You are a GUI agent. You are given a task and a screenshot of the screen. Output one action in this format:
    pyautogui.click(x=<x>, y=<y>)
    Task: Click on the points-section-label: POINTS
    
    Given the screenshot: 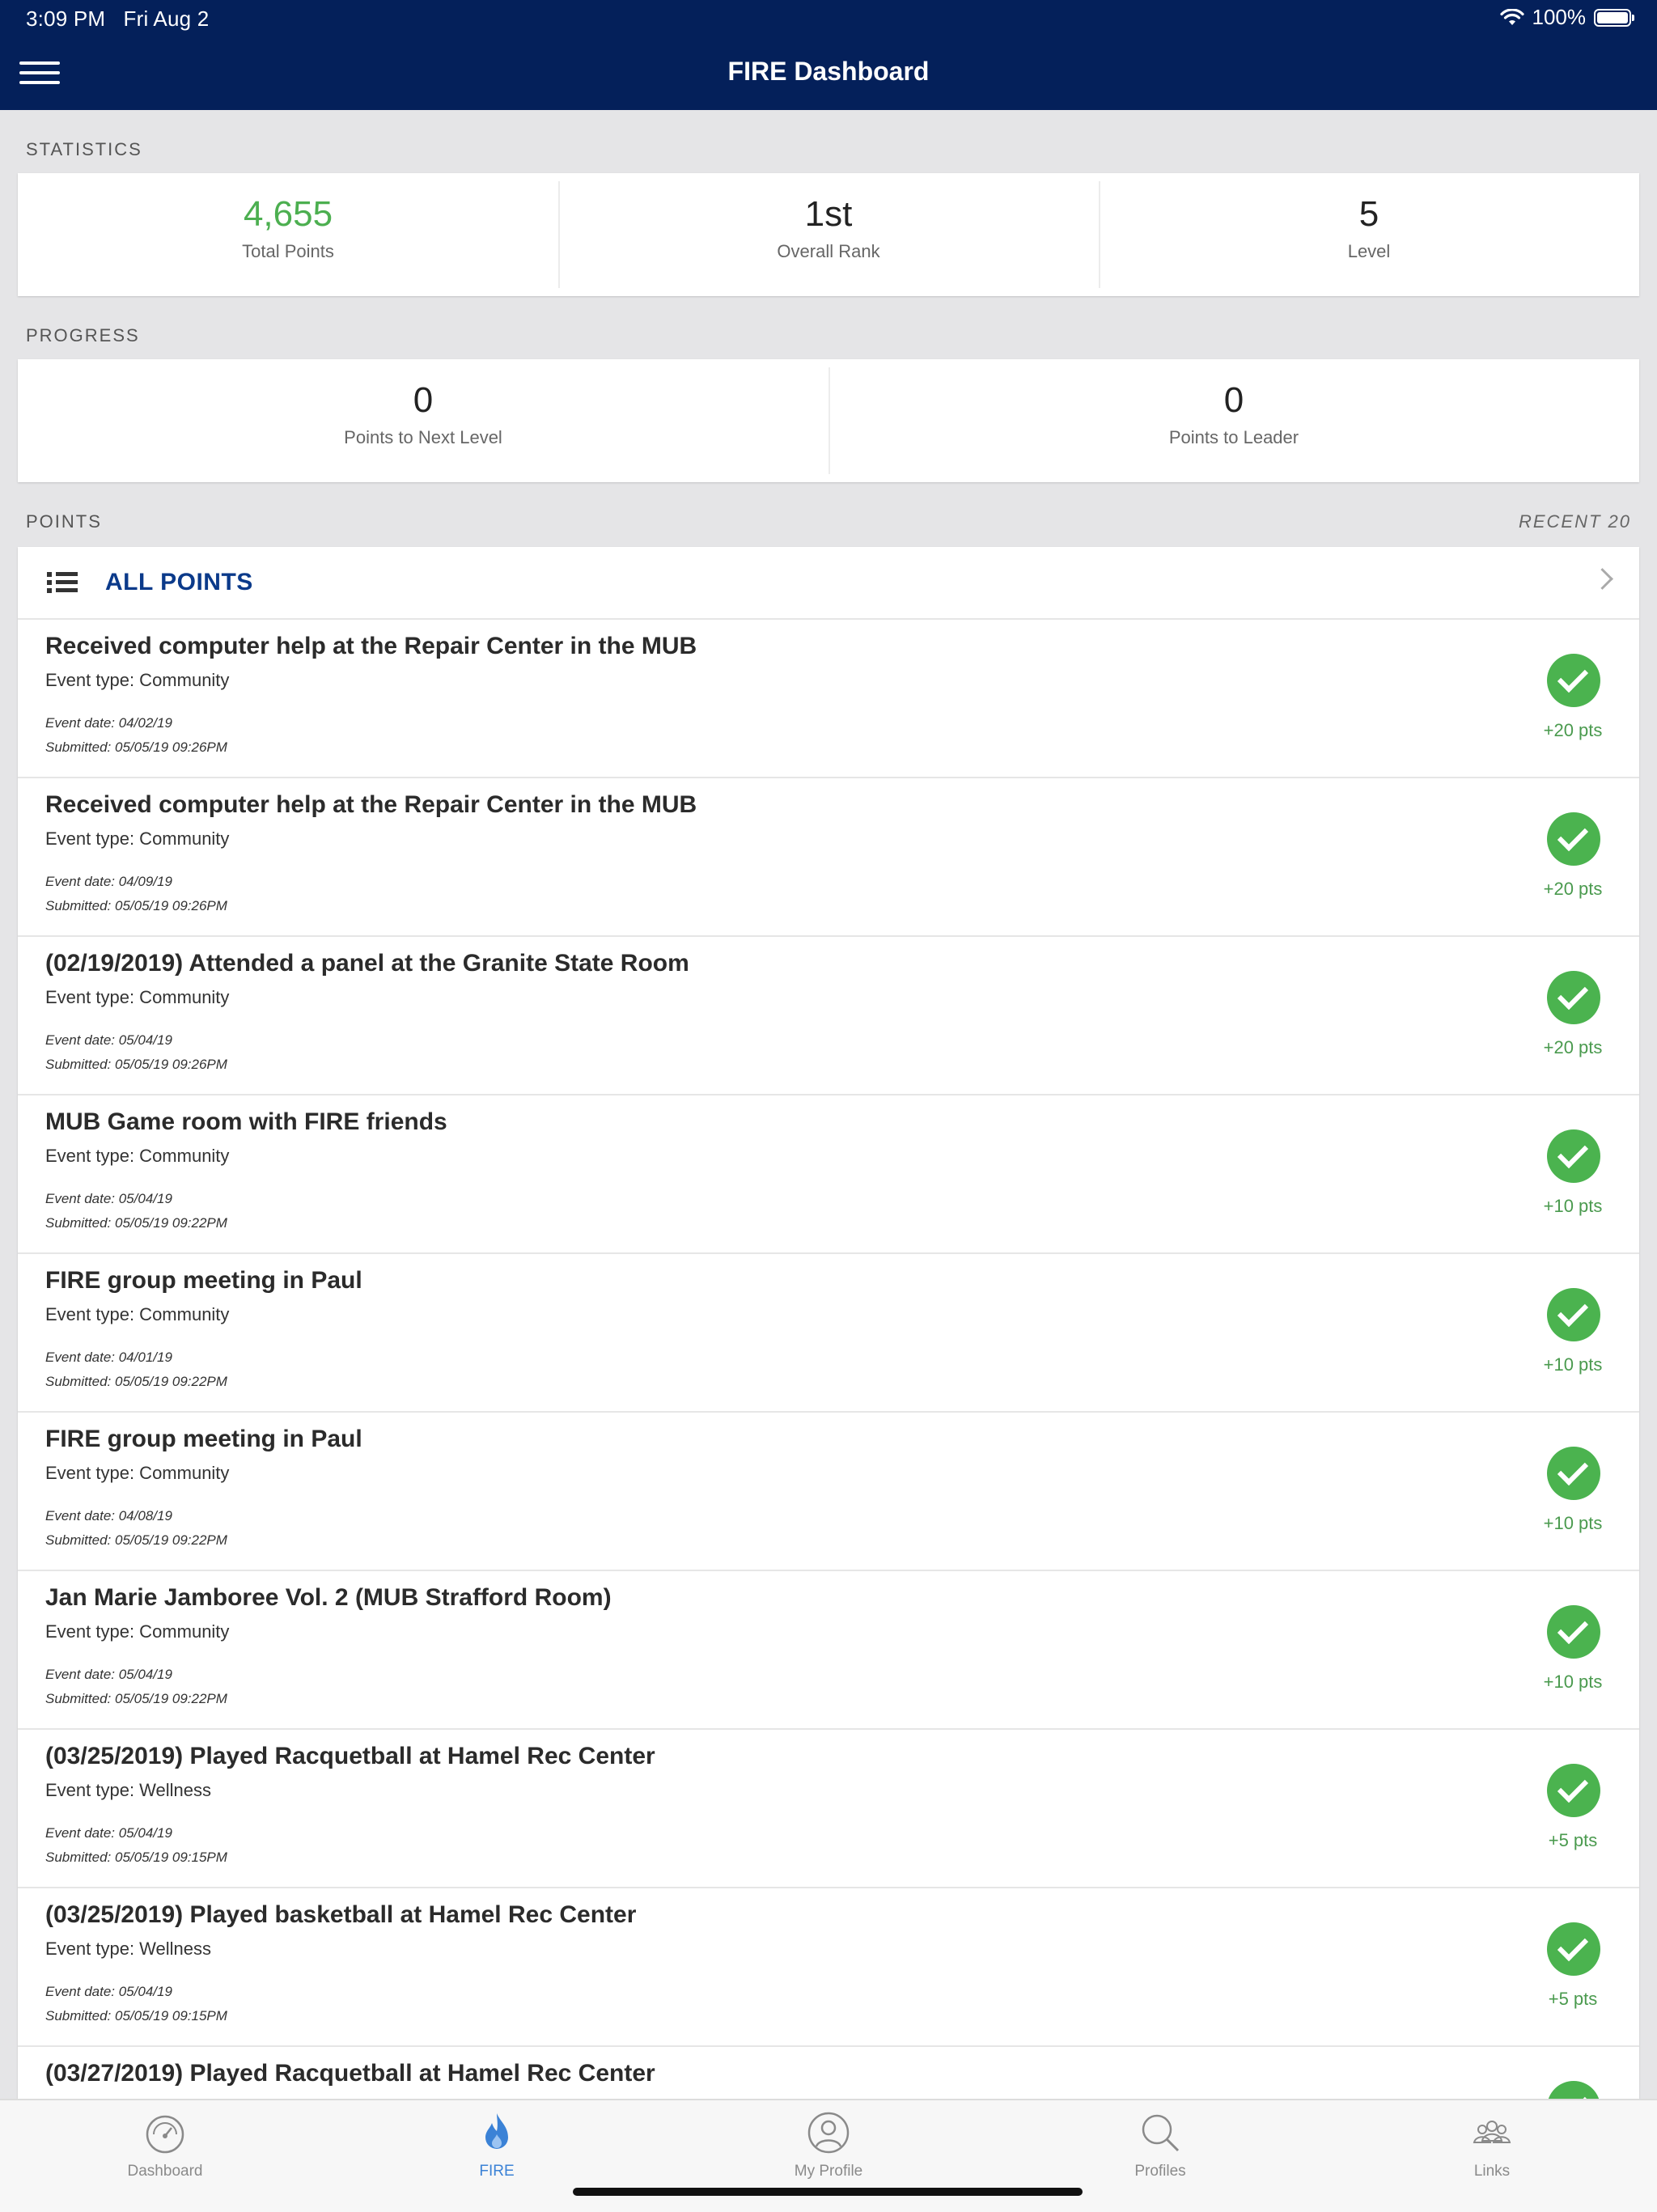 What is the action you would take?
    pyautogui.click(x=64, y=521)
    